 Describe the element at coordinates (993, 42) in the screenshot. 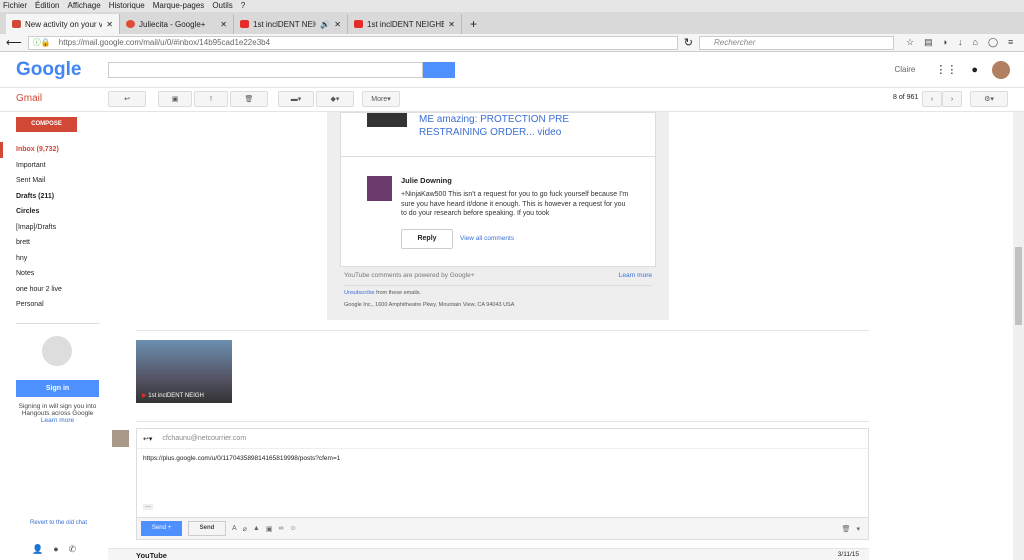

I see `chat-icon: ◯` at that location.